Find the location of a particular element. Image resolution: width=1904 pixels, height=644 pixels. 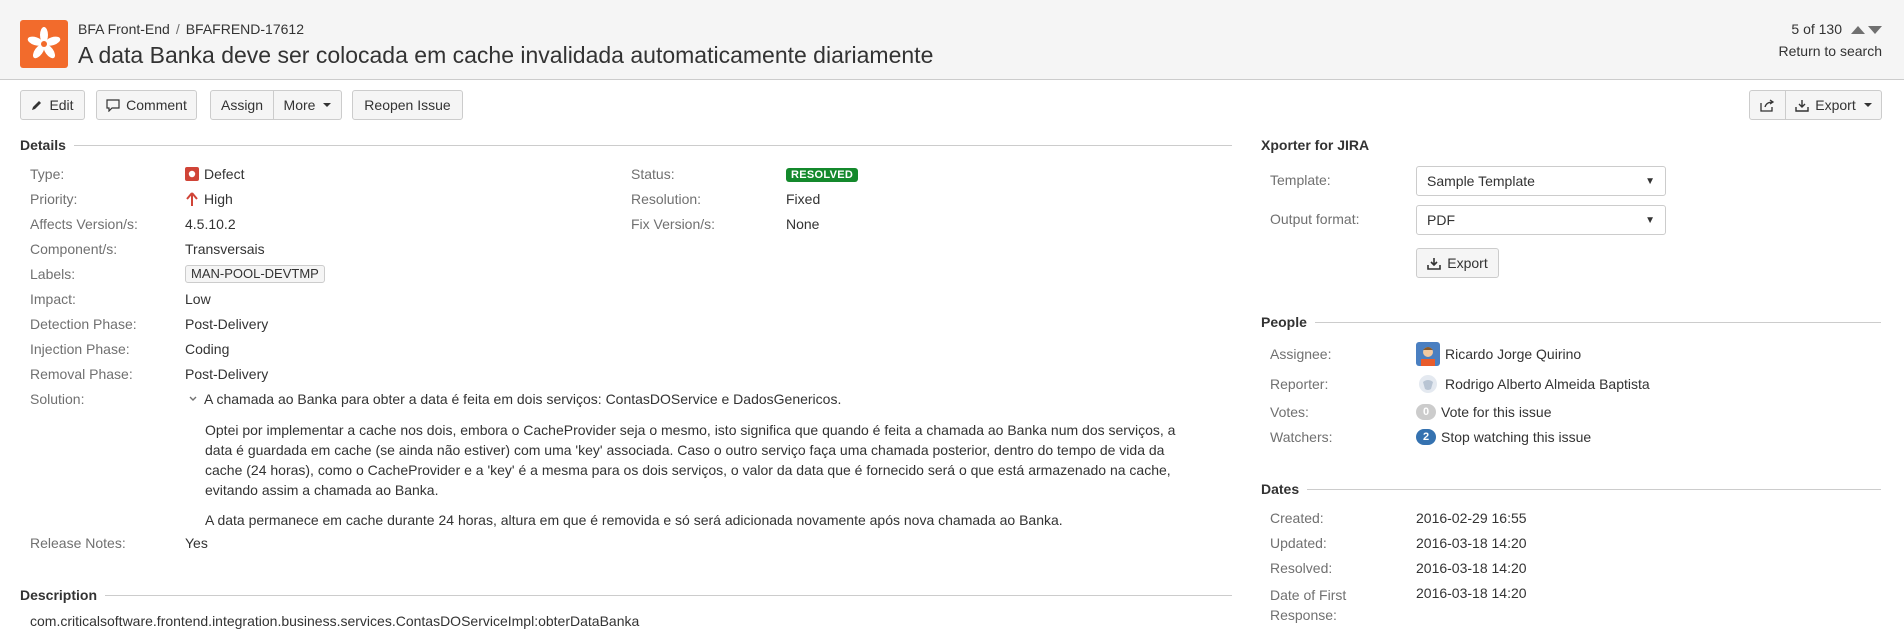

dates-section-heading: Dates is located at coordinates (1571, 489).